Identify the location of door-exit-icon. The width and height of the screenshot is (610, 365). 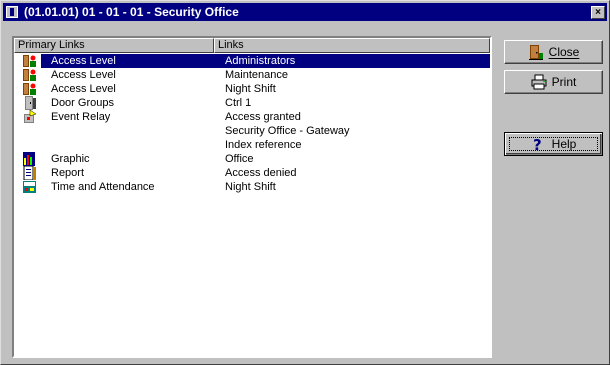
(536, 52).